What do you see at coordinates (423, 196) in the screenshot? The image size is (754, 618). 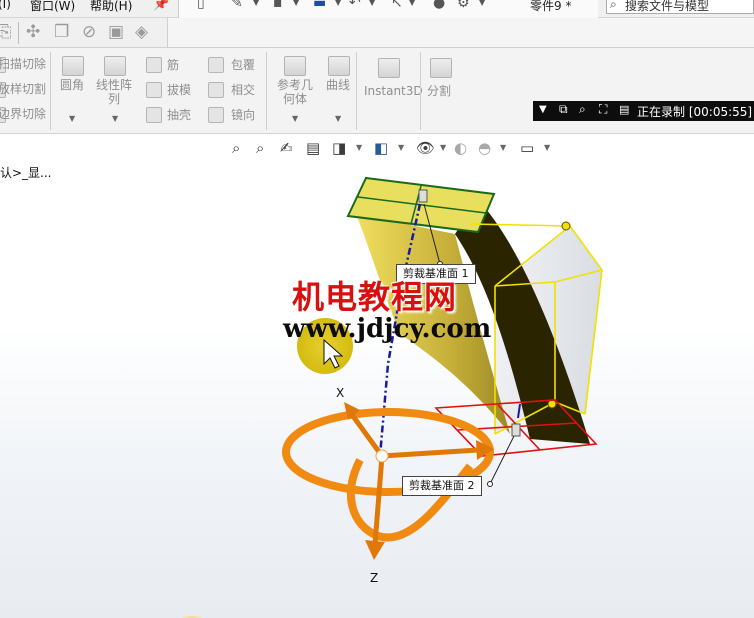 I see `plane-1-marker` at bounding box center [423, 196].